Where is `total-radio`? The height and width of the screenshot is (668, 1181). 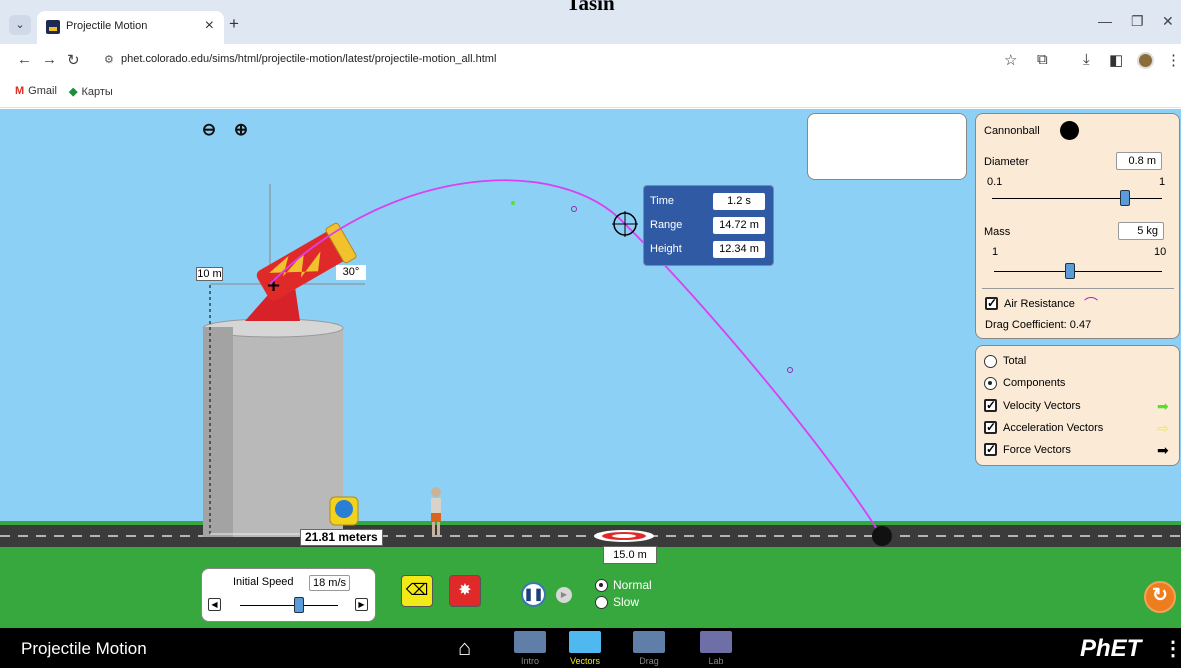 total-radio is located at coordinates (990, 361).